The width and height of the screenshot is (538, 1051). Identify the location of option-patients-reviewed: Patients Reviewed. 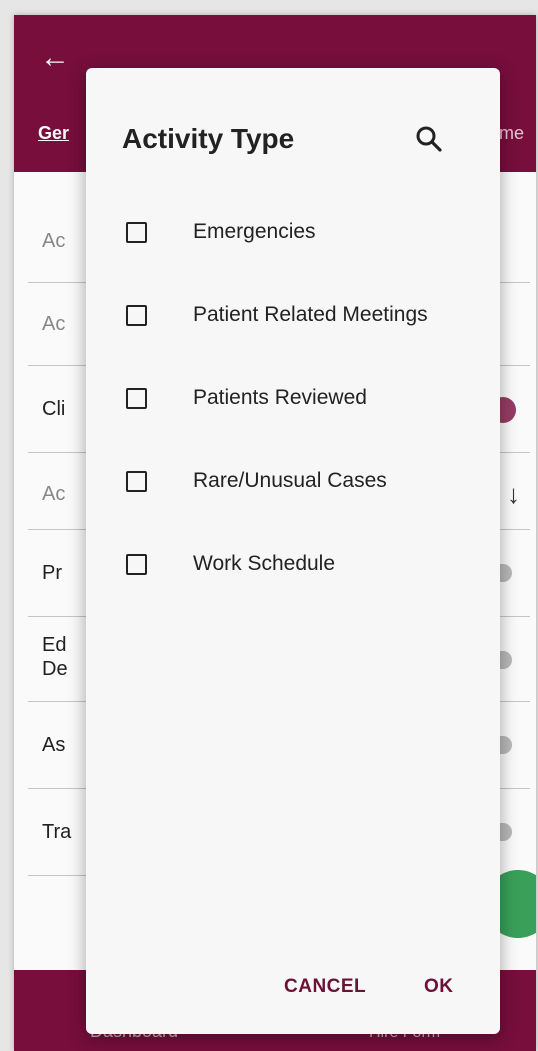
(296, 402).